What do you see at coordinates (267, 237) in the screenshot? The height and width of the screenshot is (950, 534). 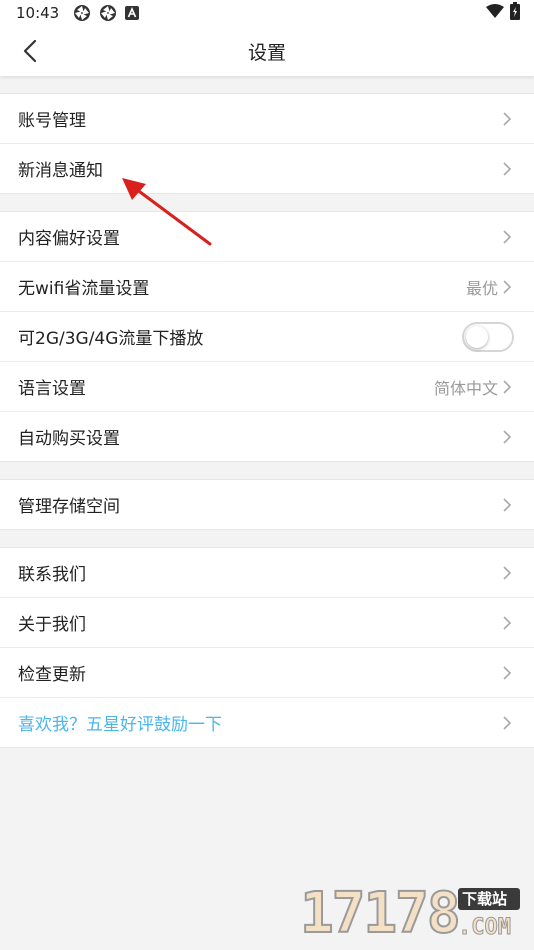 I see `setting-content-preference: 内容偏好设置` at bounding box center [267, 237].